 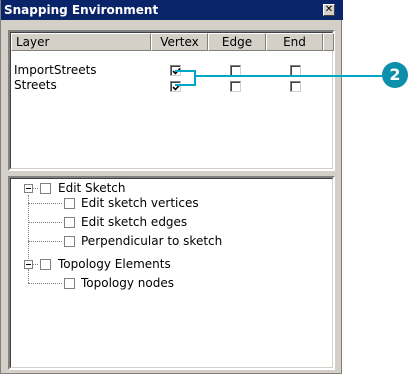 What do you see at coordinates (295, 86) in the screenshot?
I see `end-checkbox` at bounding box center [295, 86].